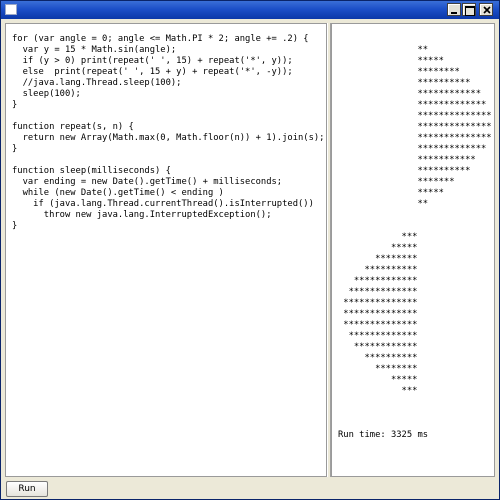 This screenshot has width=500, height=500. I want to click on app-icon, so click(11, 9).